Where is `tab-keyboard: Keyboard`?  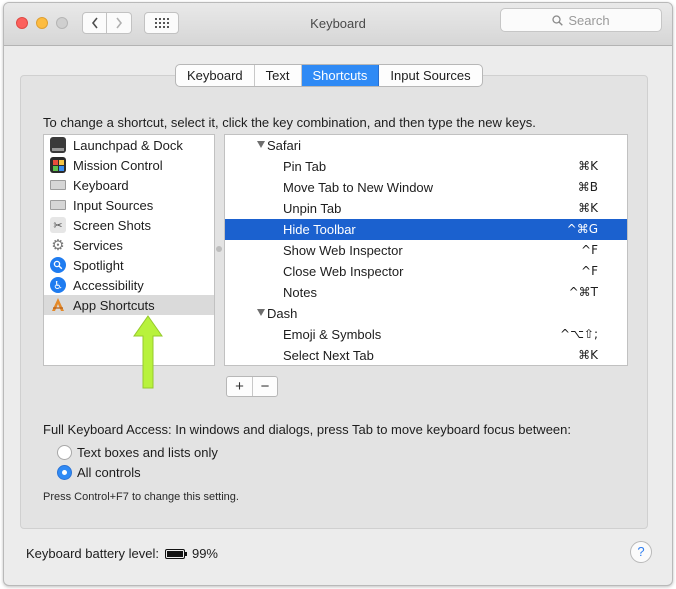
tab-keyboard: Keyboard is located at coordinates (215, 75).